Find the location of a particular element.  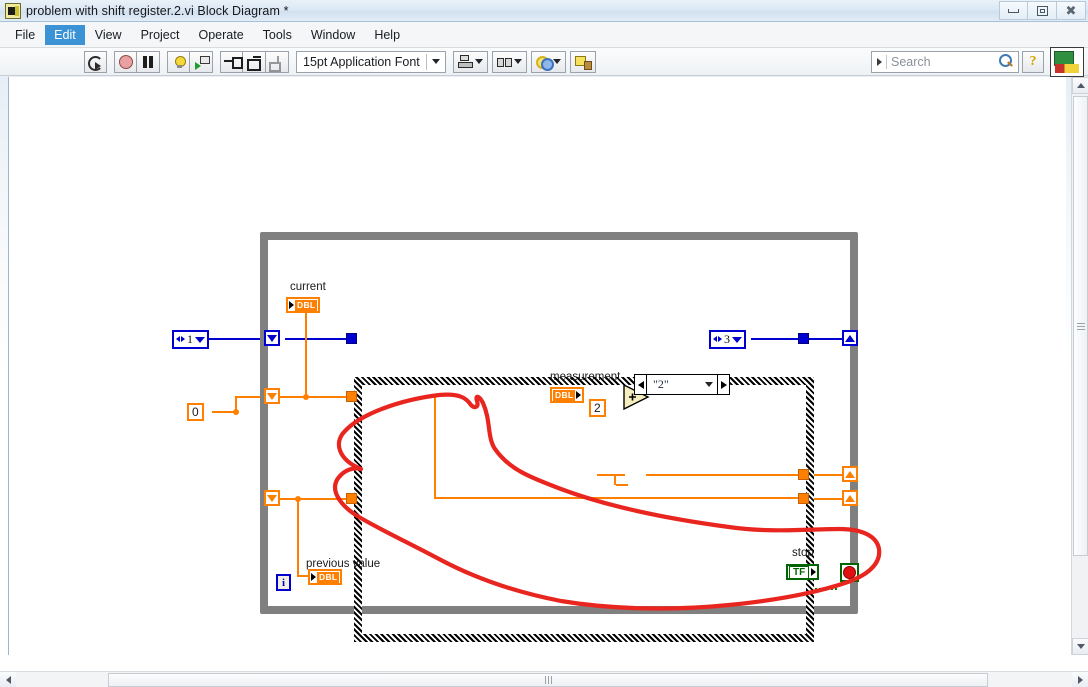

probe-icon is located at coordinates (202, 62).